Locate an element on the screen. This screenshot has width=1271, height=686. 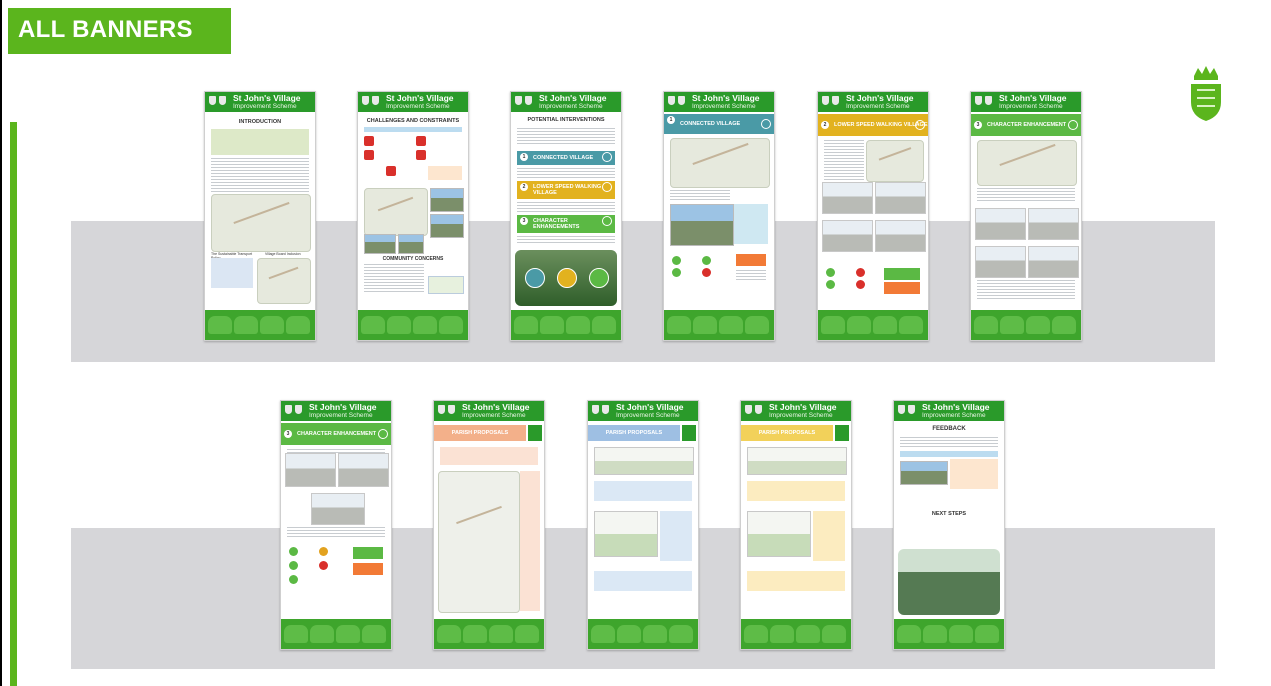
section-bar: 1 CONNECTED VILLAGE is located at coordinates (719, 124).